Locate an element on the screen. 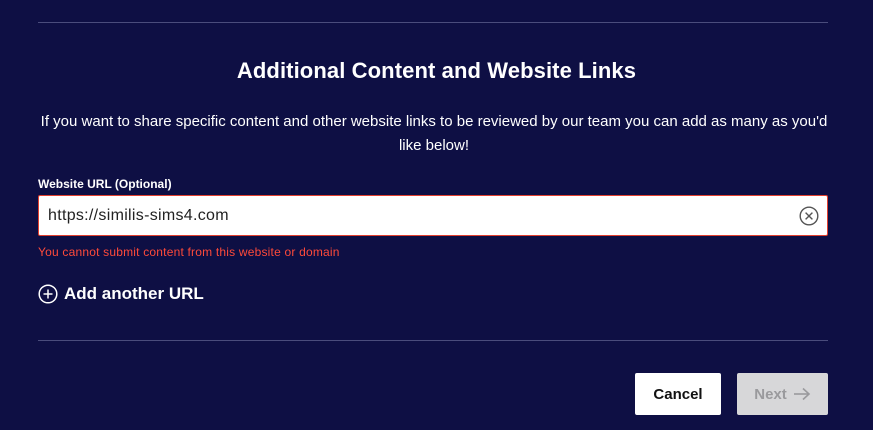 This screenshot has width=873, height=430. bottom-divider is located at coordinates (433, 340).